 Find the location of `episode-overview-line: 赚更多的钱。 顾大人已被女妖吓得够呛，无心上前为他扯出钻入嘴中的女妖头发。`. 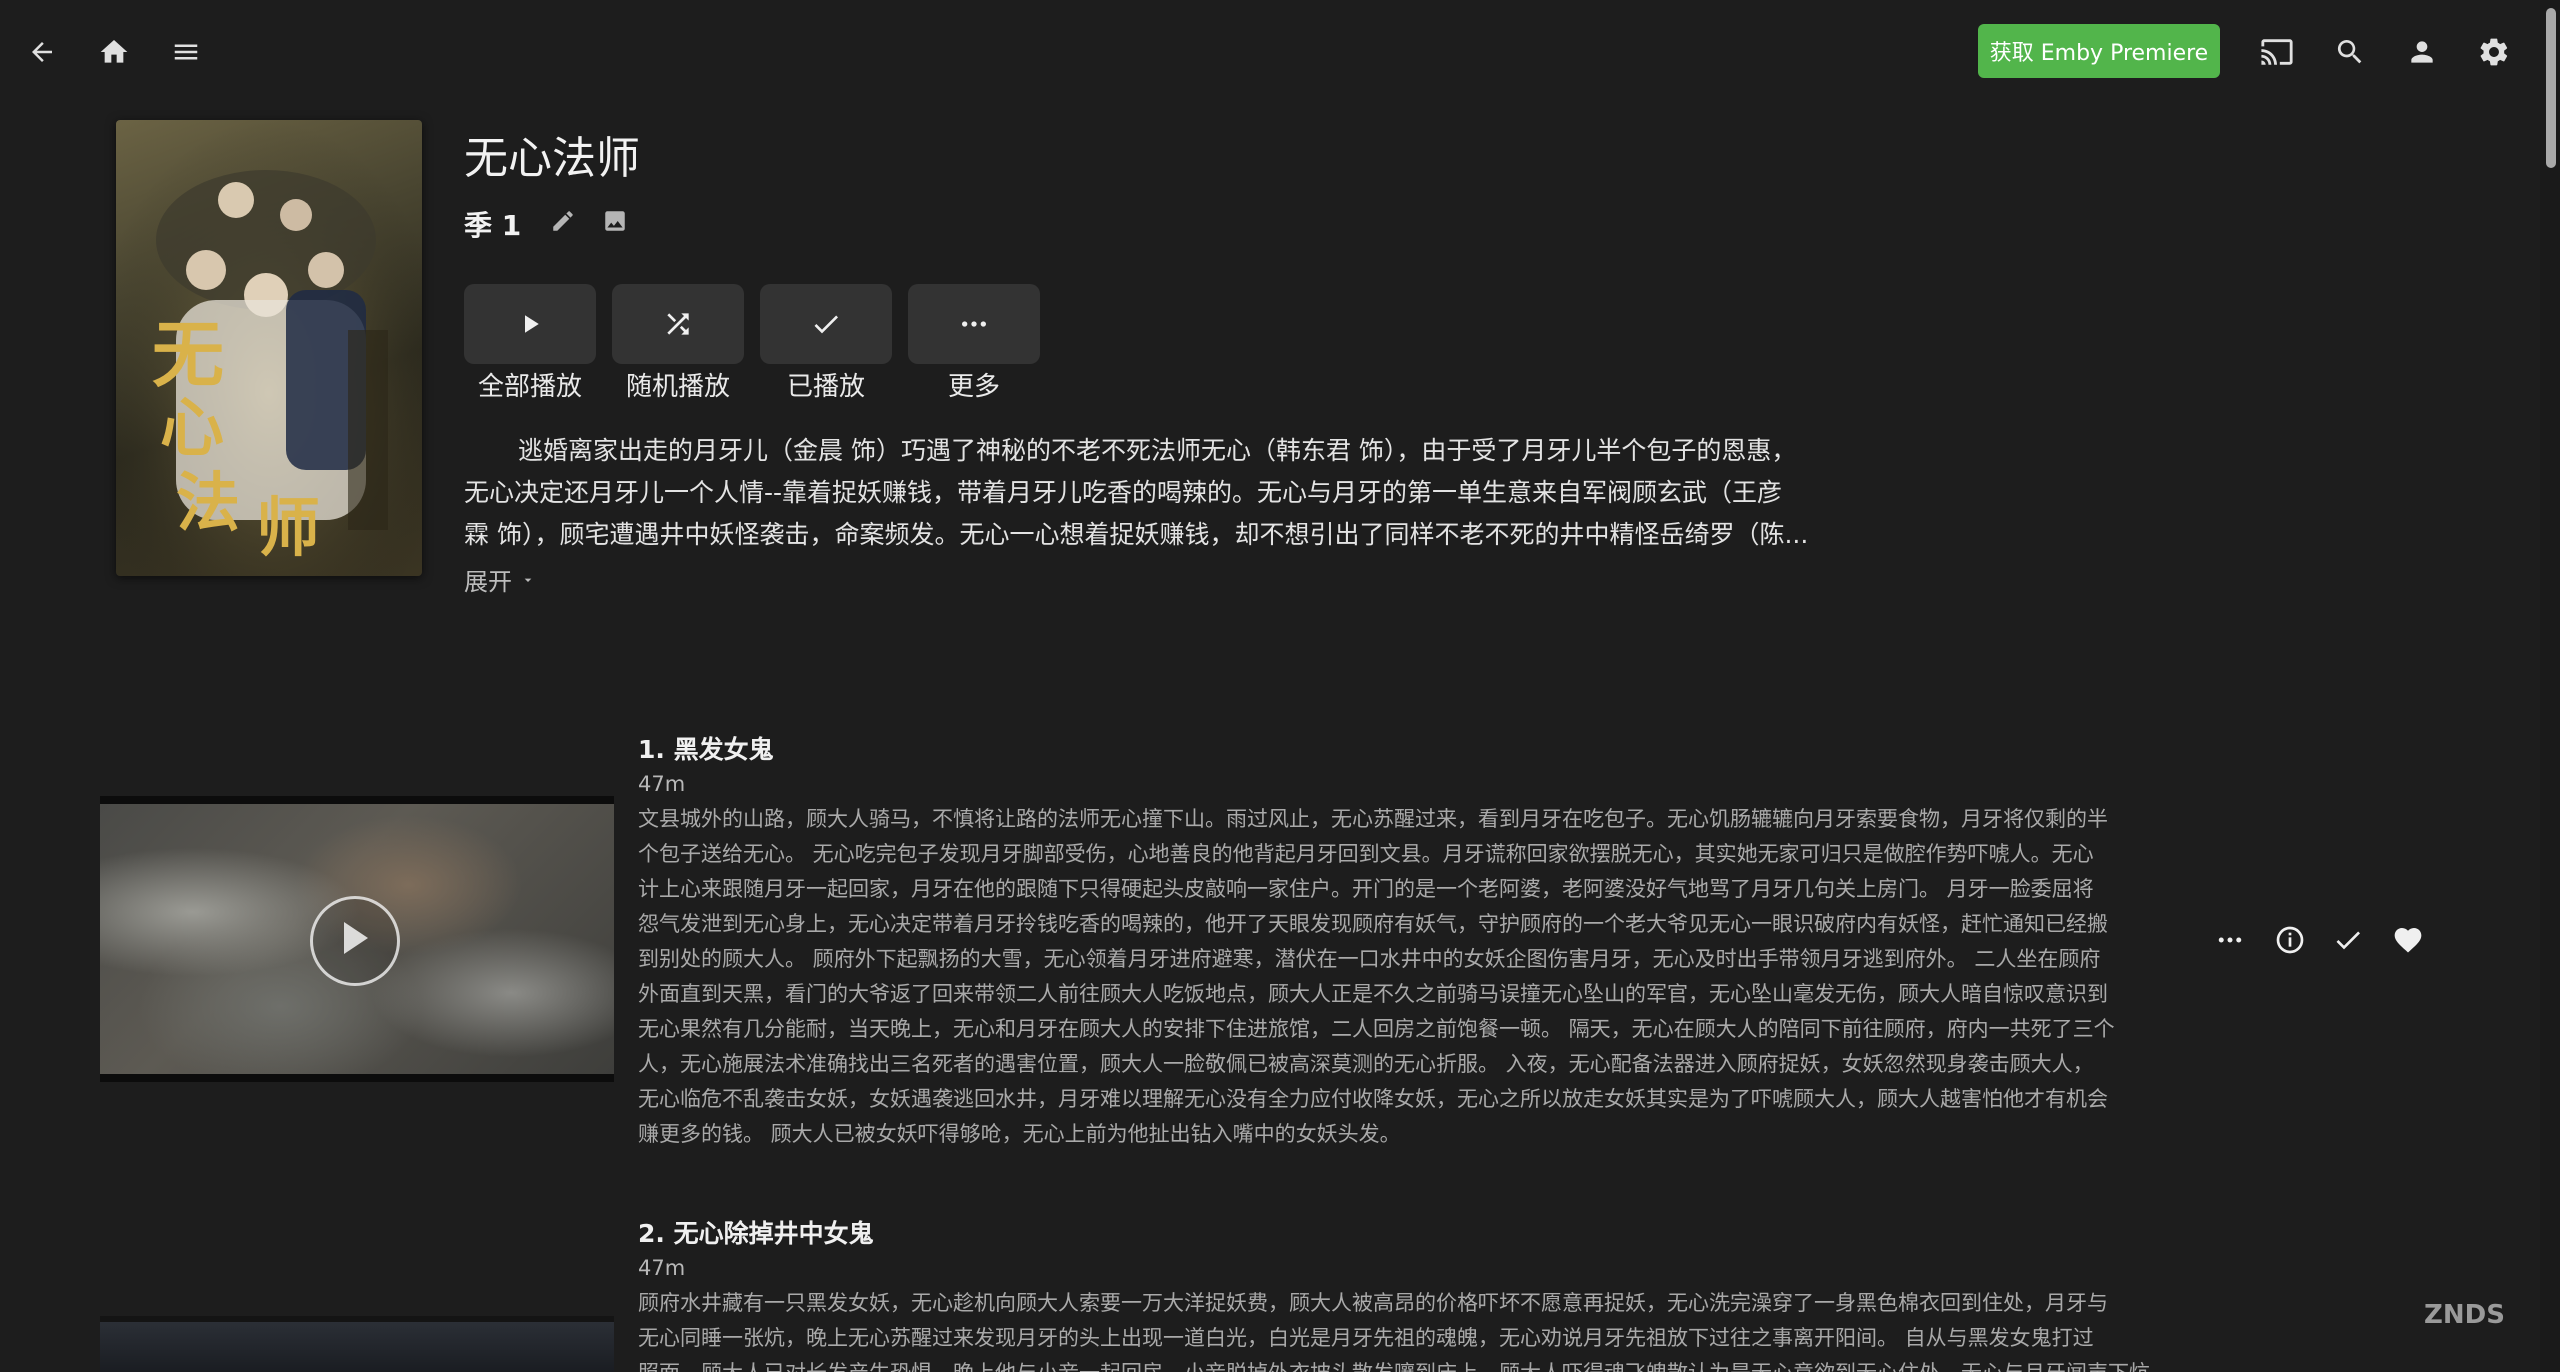

episode-overview-line: 赚更多的钱。 顾大人已被女妖吓得够呛，无心上前为他扯出钻入嘴中的女妖头发。 is located at coordinates (1019, 1134).